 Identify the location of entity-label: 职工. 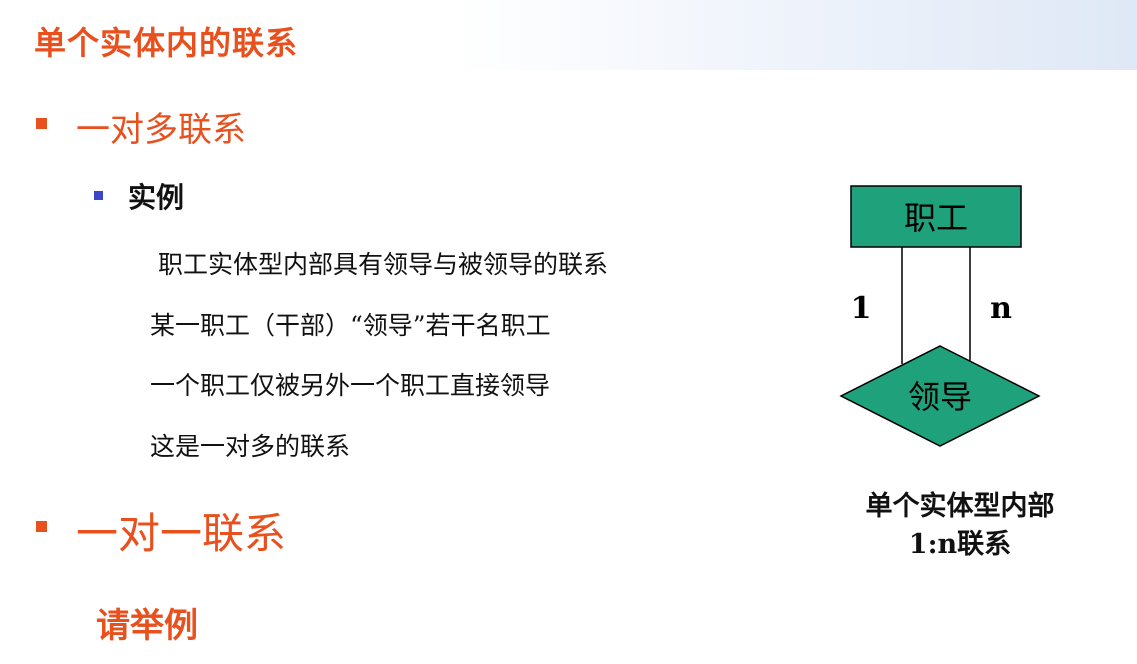
(936, 218).